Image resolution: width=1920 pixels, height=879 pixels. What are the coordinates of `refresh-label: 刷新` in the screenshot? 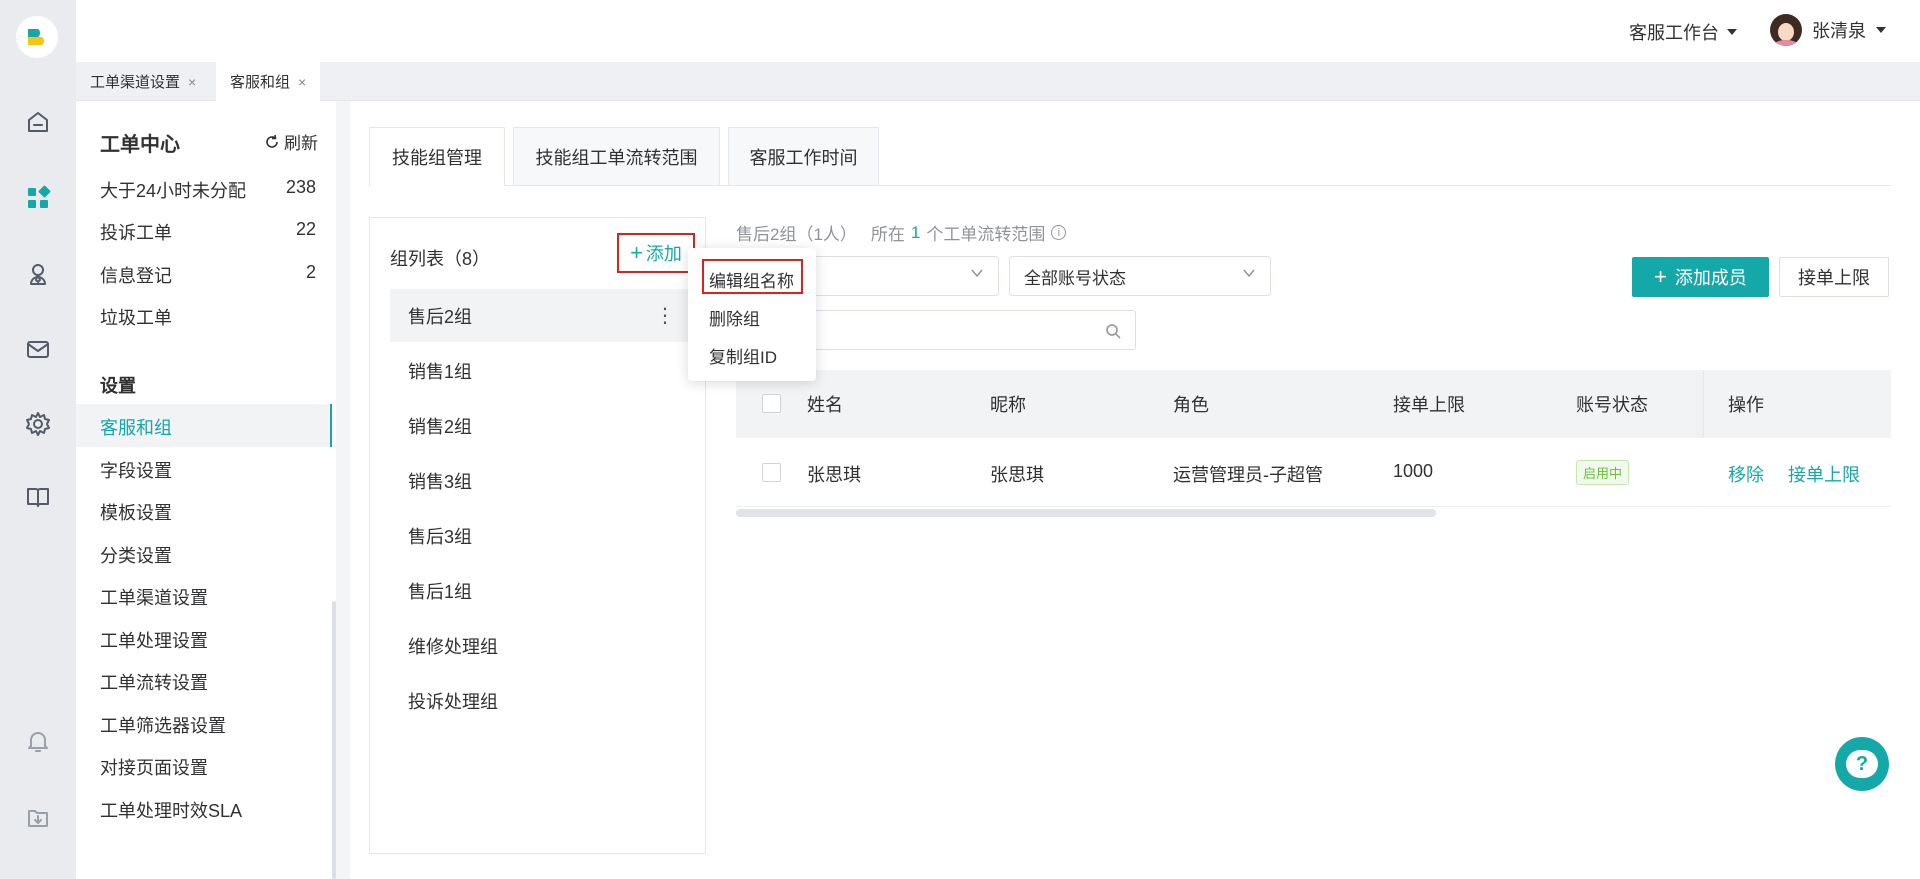 It's located at (301, 143).